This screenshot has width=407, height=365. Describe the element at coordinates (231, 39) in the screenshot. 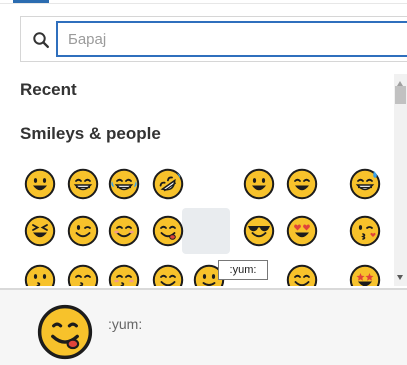

I see `search-input` at that location.